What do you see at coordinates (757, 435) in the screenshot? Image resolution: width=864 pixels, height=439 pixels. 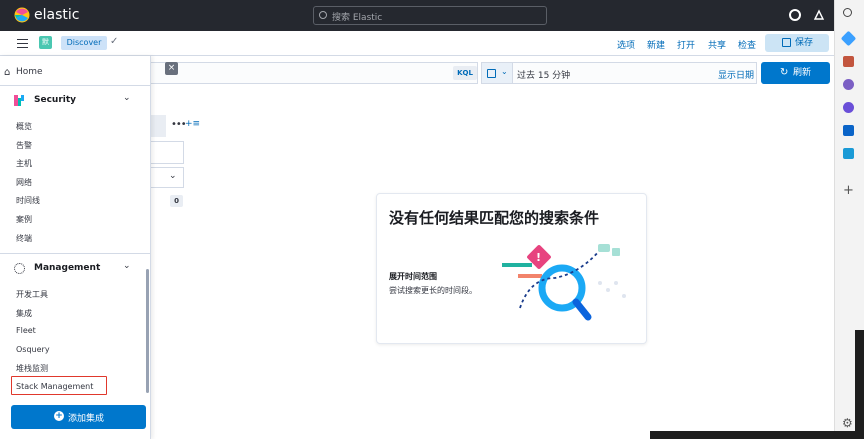 I see `background-terminal-strip` at bounding box center [757, 435].